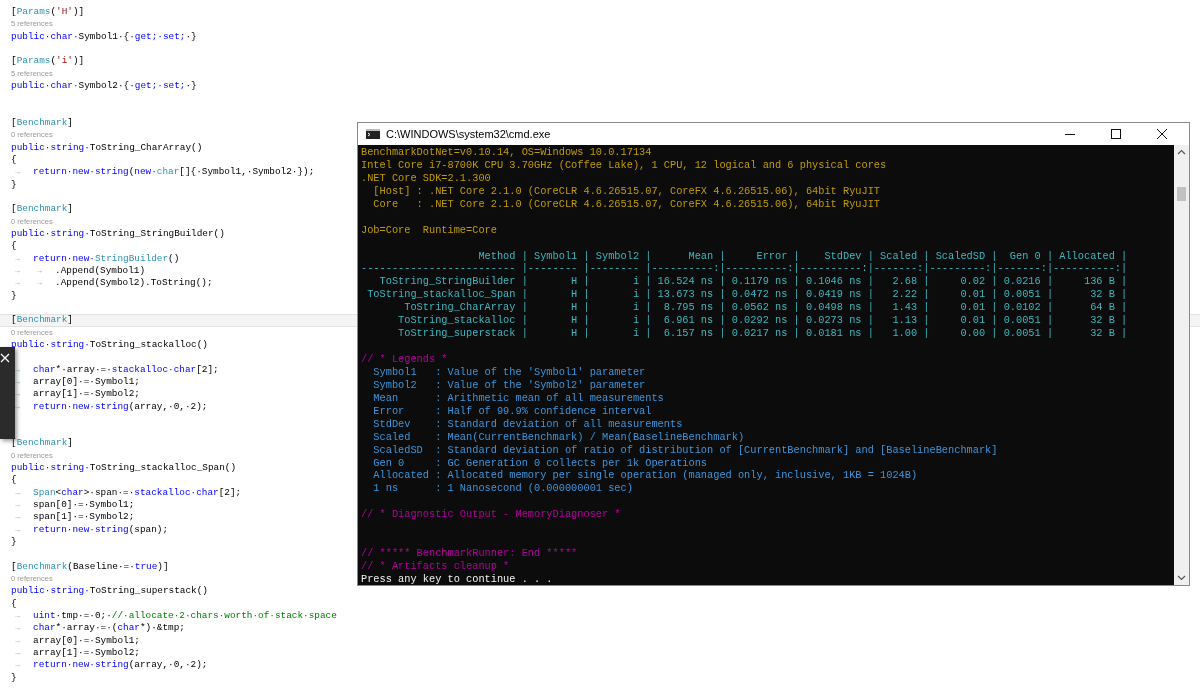 This screenshot has height=689, width=1200. Describe the element at coordinates (74, 505) in the screenshot. I see `code-line: → span[0]·=·Symbol1;` at that location.